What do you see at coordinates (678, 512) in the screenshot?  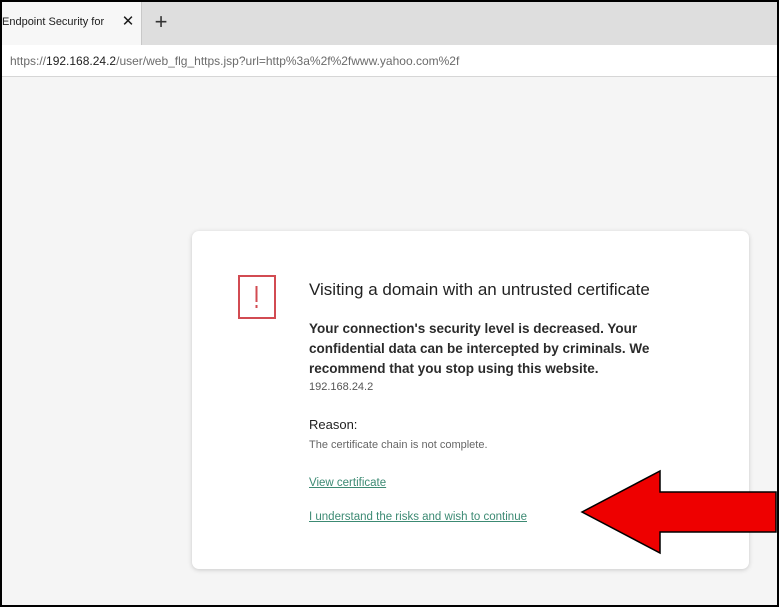 I see `red-arrow-icon` at bounding box center [678, 512].